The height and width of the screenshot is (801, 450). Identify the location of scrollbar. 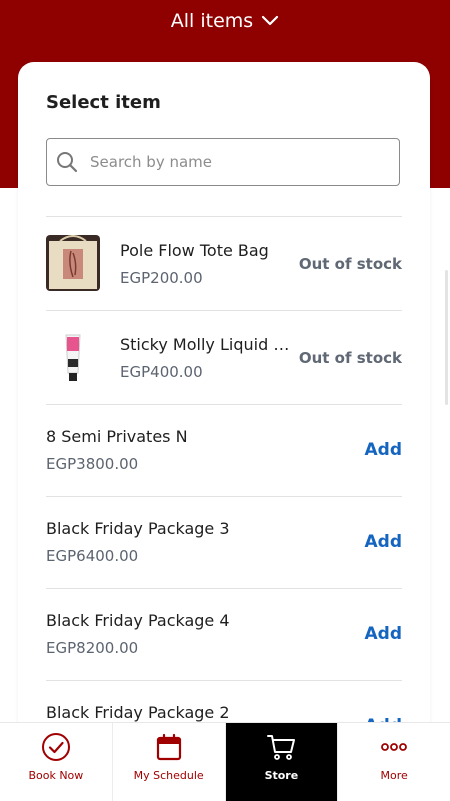
(446, 337).